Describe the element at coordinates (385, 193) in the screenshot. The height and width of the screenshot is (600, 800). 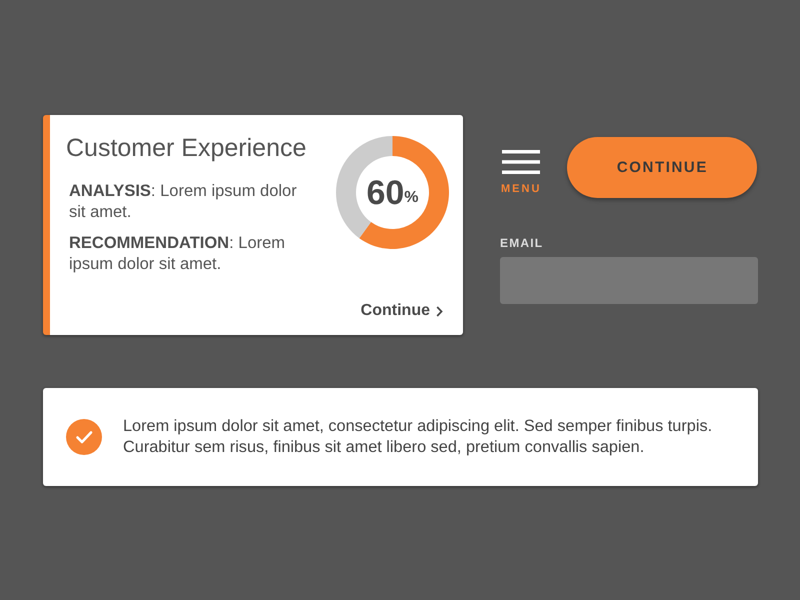
I see `percent-value: 60` at that location.